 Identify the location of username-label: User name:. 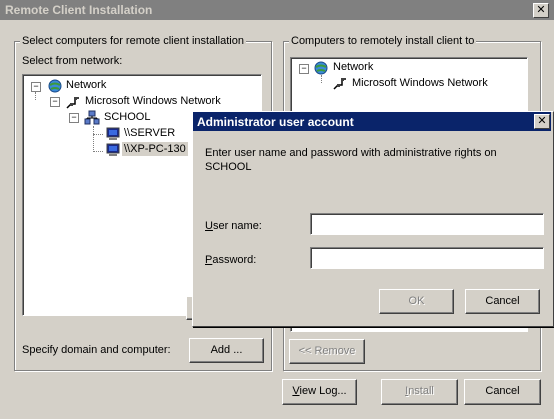
(233, 226).